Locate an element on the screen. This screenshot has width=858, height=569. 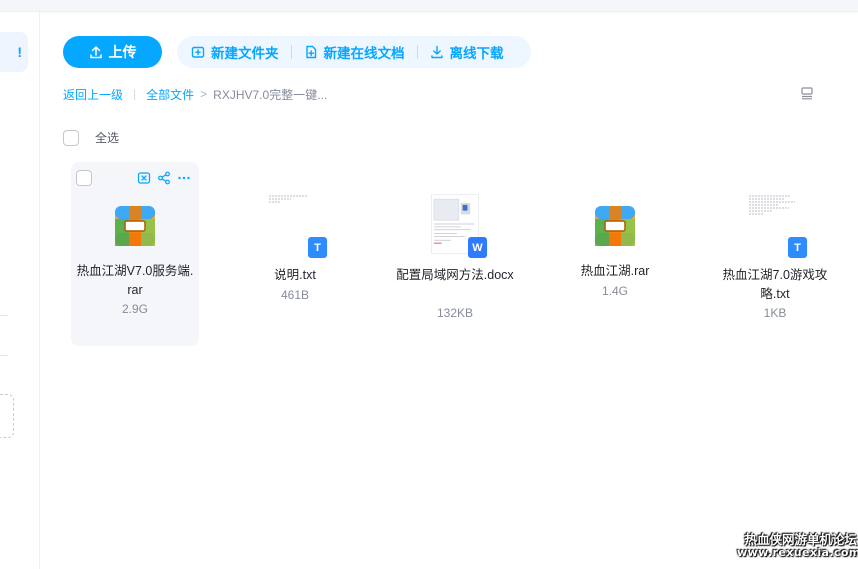
link-icon is located at coordinates (144, 178).